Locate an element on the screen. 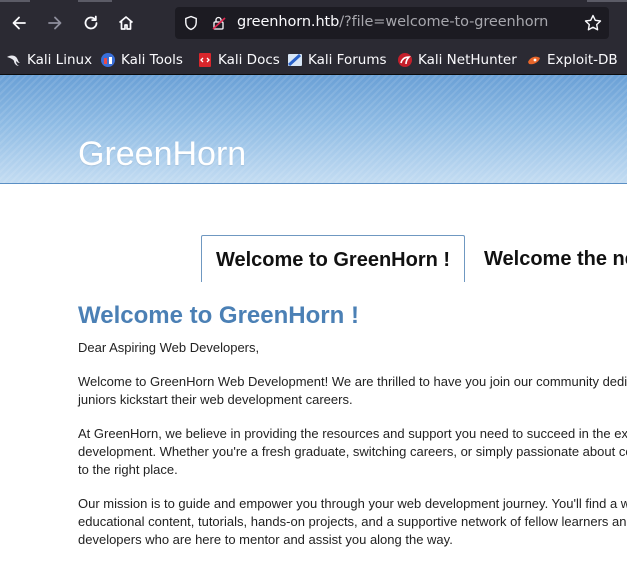  bookmark-label: Kali Tools is located at coordinates (152, 60).